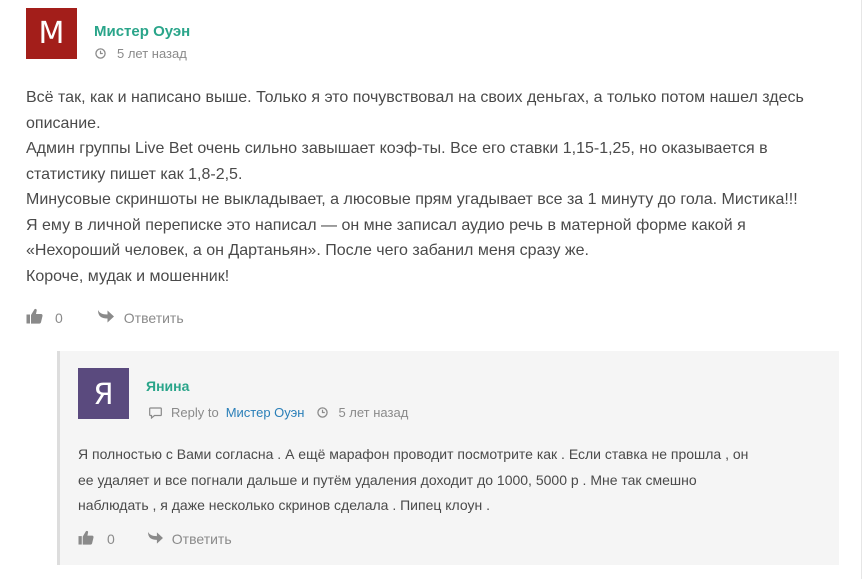 Image resolution: width=862 pixels, height=579 pixels. I want to click on comment-meta: Reply to Мистер Оуэн 5 лет назад, so click(278, 412).